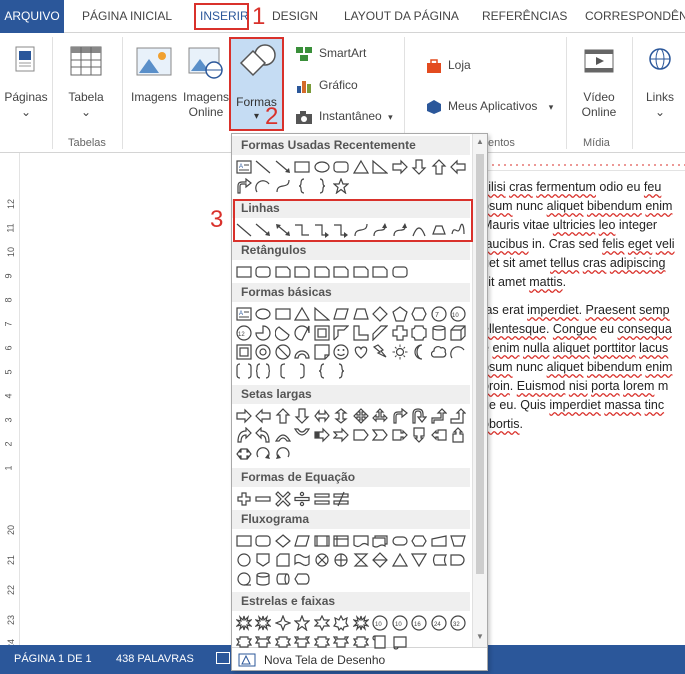 Image resolution: width=685 pixels, height=674 pixels. What do you see at coordinates (361, 434) in the screenshot?
I see `shape-pentarrow-icon` at bounding box center [361, 434].